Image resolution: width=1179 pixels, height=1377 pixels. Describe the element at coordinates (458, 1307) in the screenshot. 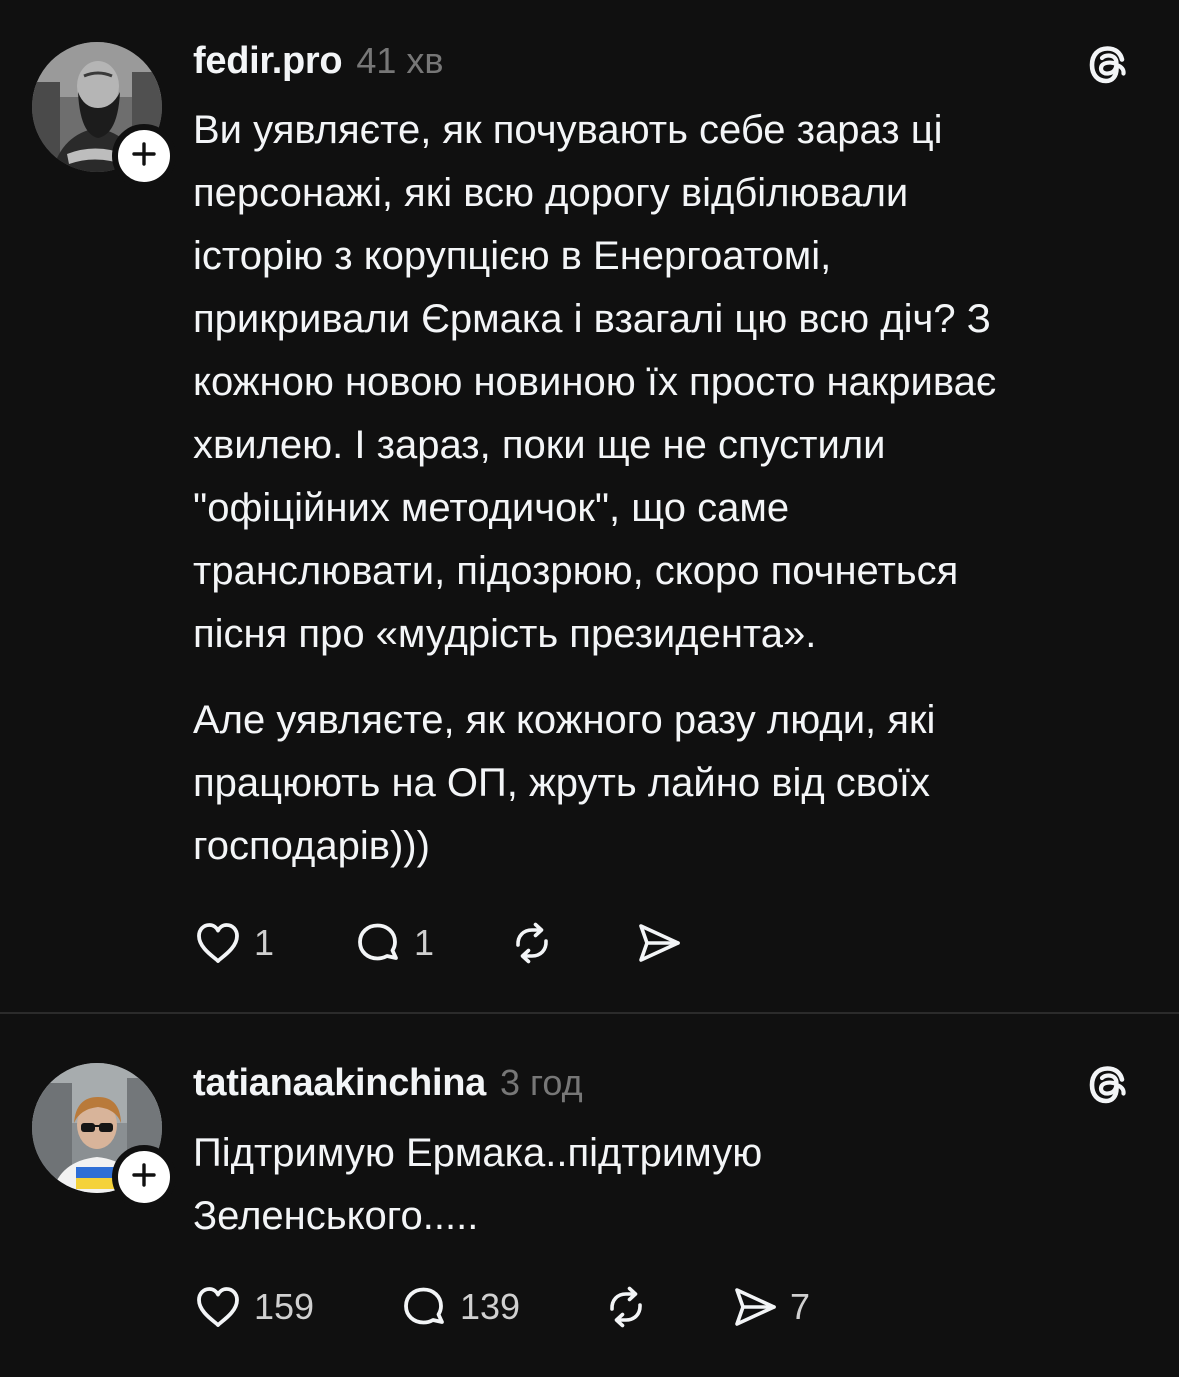

I see `reply-button: 139` at that location.